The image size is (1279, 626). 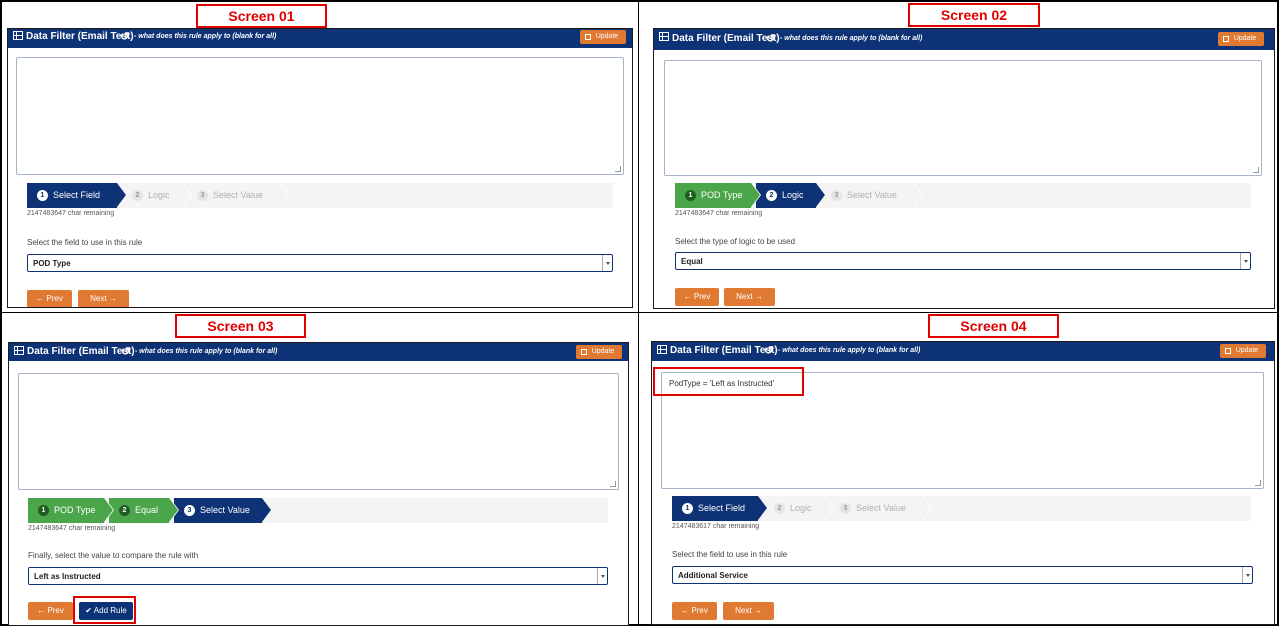 I want to click on step-label: Logic, so click(x=793, y=195).